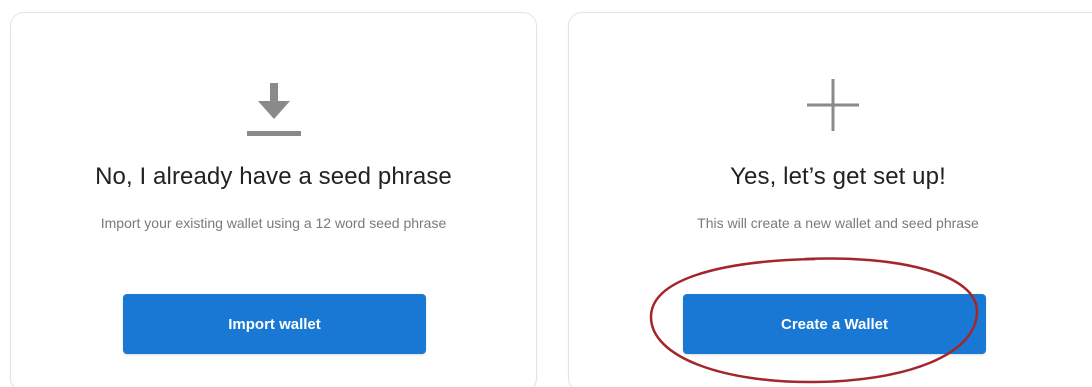 Image resolution: width=1092 pixels, height=387 pixels. Describe the element at coordinates (833, 105) in the screenshot. I see `plus-icon` at that location.